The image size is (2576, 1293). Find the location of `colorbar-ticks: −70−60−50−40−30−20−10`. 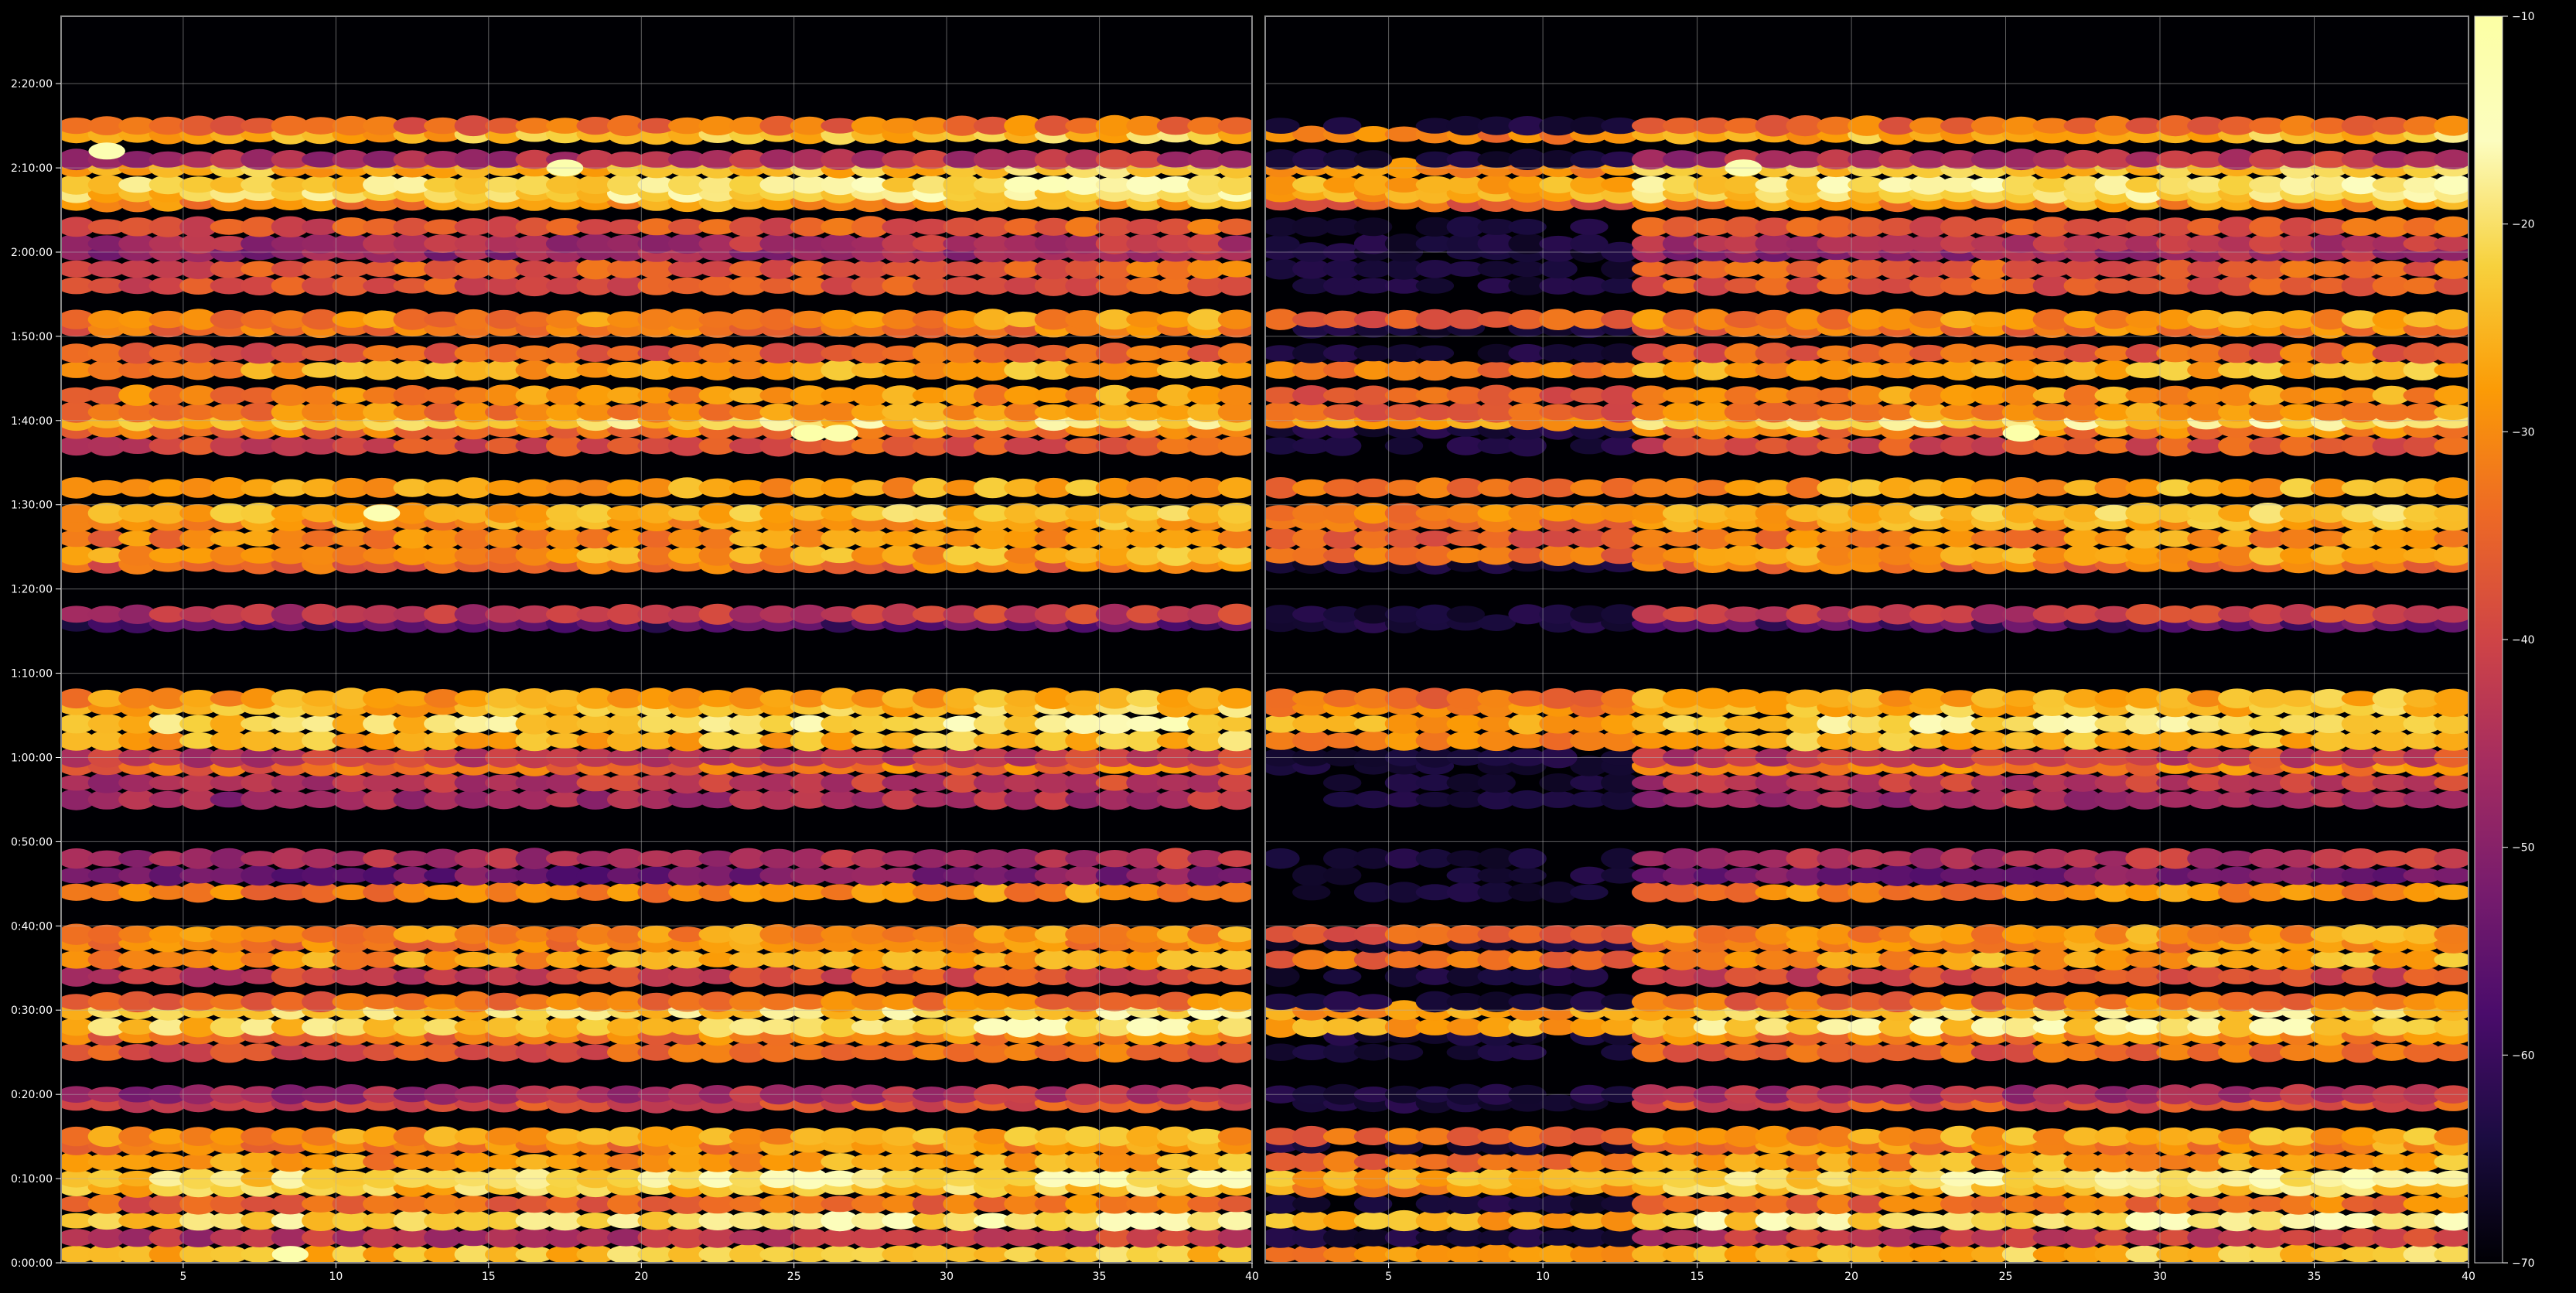

colorbar-ticks: −70−60−50−40−30−20−10 is located at coordinates (2519, 640).